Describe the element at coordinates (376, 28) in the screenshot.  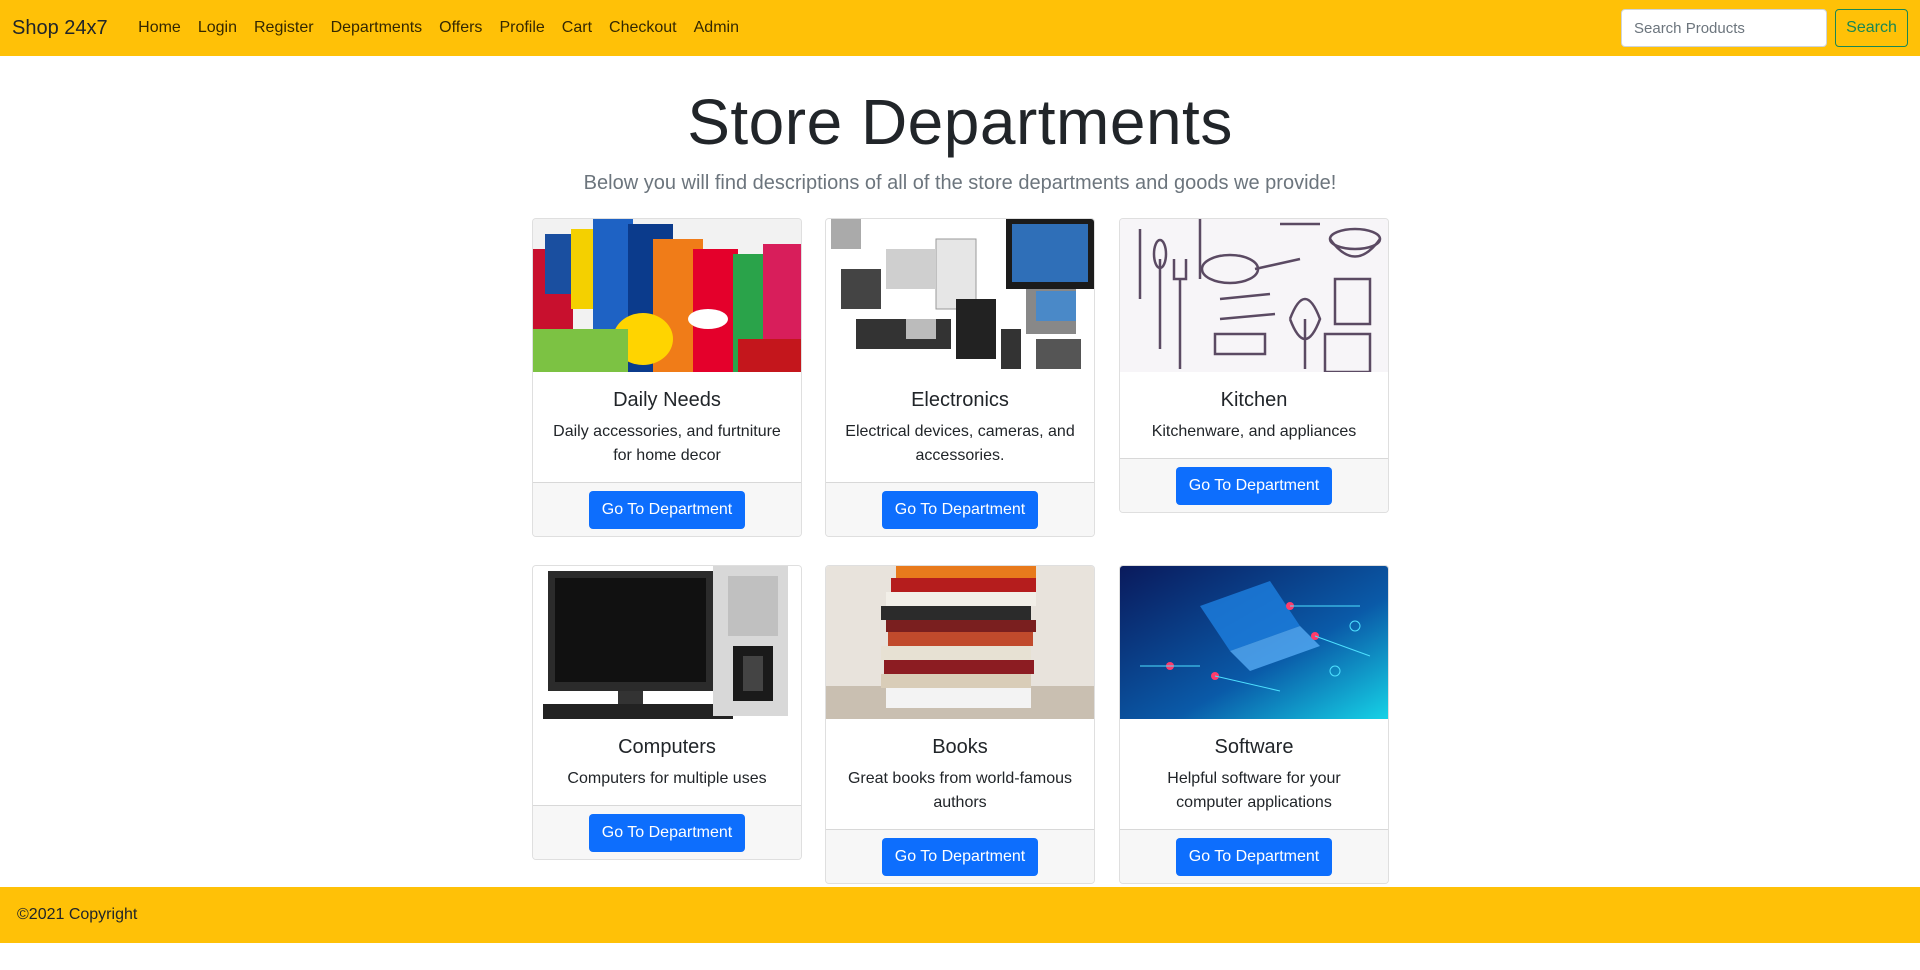
I see `nav-link-departments: Departments` at that location.